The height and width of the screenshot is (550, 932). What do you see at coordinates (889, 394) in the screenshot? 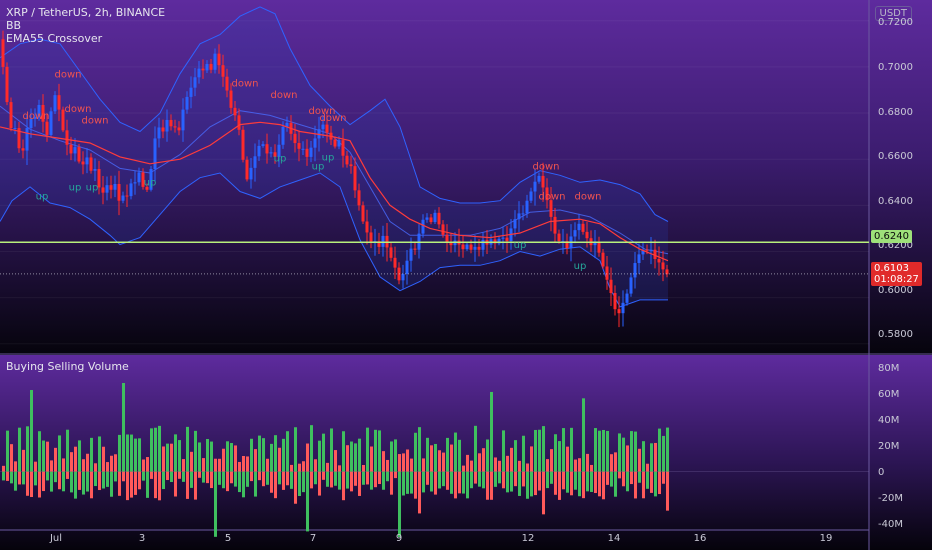
I see `volume-tick: 60M` at bounding box center [889, 394].